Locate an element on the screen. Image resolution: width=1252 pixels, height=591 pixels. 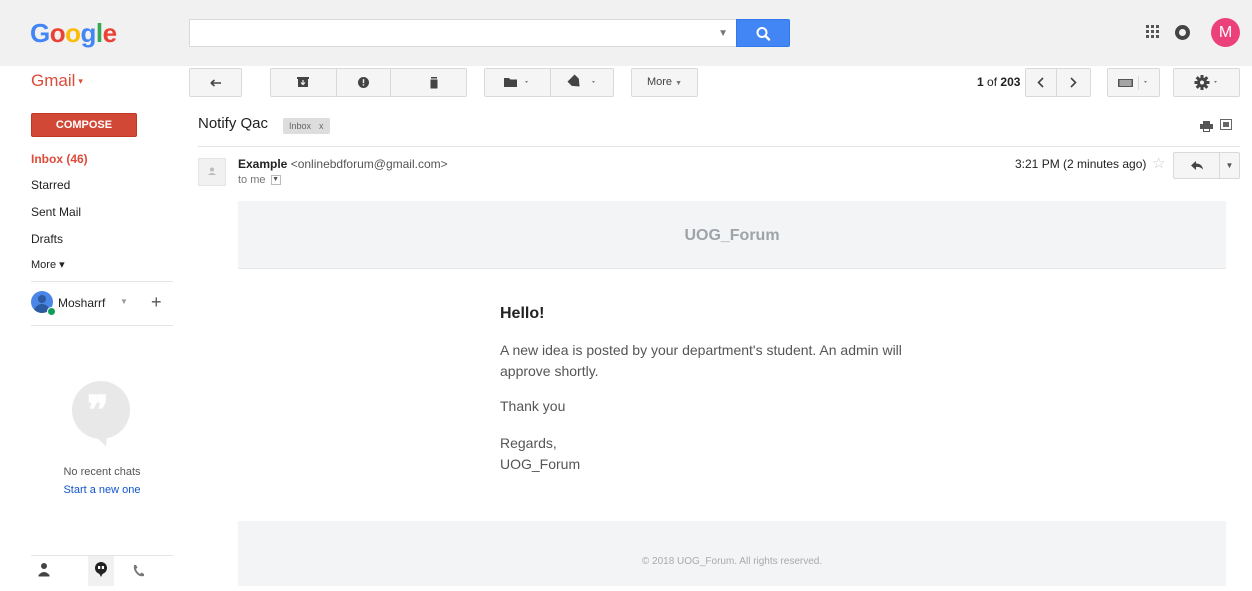
recipients: to me ▼ is located at coordinates (259, 180).